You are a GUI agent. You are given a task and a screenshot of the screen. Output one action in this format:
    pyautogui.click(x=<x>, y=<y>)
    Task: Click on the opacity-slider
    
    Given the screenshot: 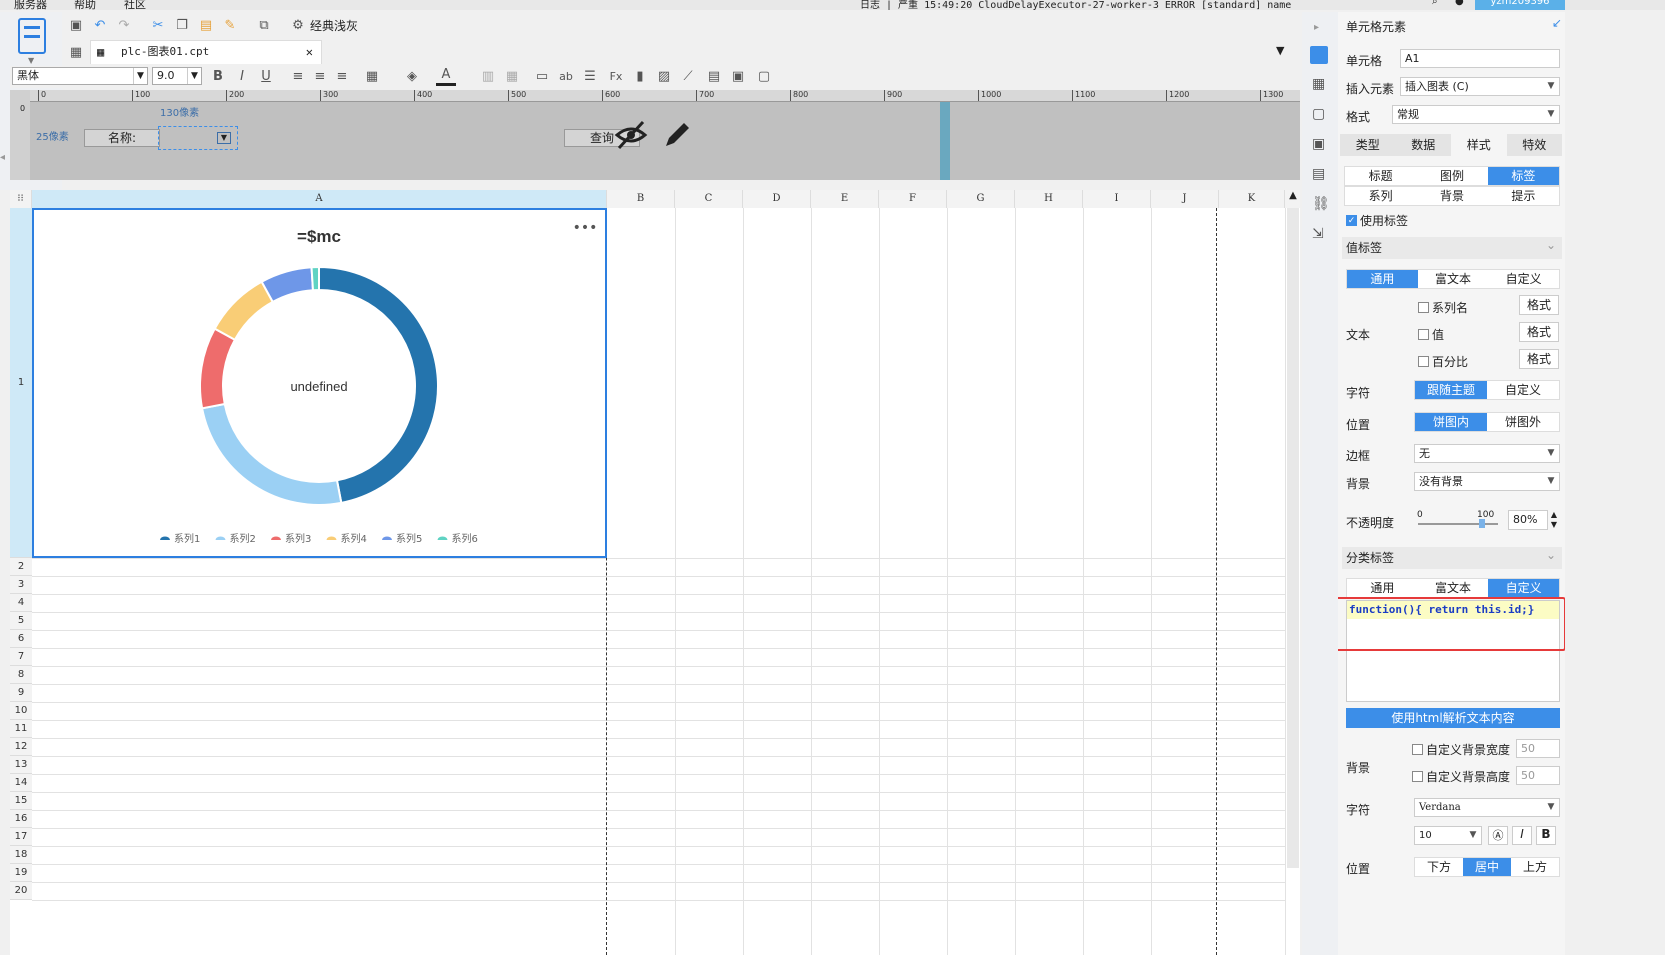 What is the action you would take?
    pyautogui.click(x=1458, y=523)
    